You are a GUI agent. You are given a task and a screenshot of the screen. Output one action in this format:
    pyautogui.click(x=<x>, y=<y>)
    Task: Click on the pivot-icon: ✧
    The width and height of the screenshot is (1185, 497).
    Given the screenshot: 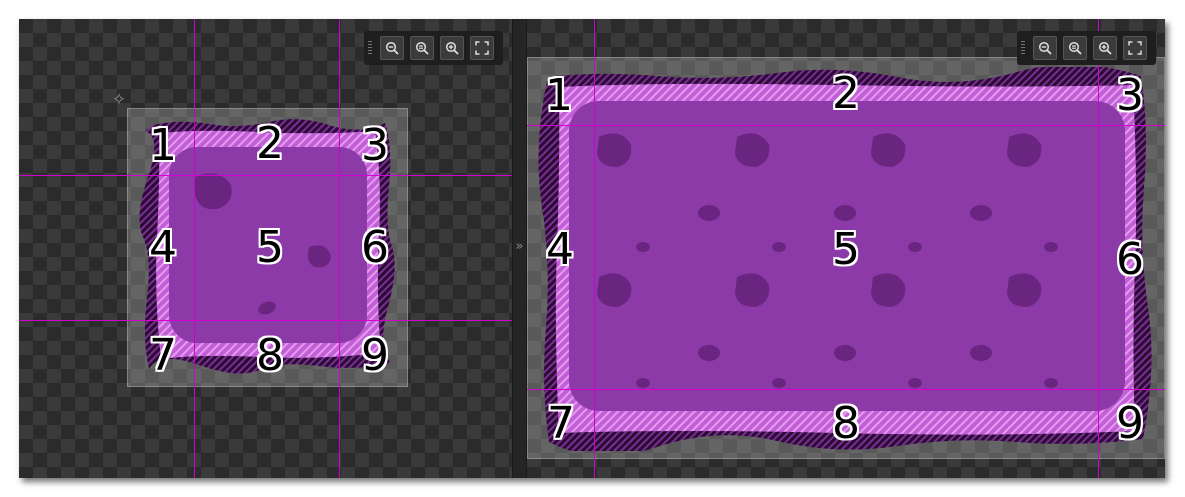 What is the action you would take?
    pyautogui.click(x=119, y=100)
    